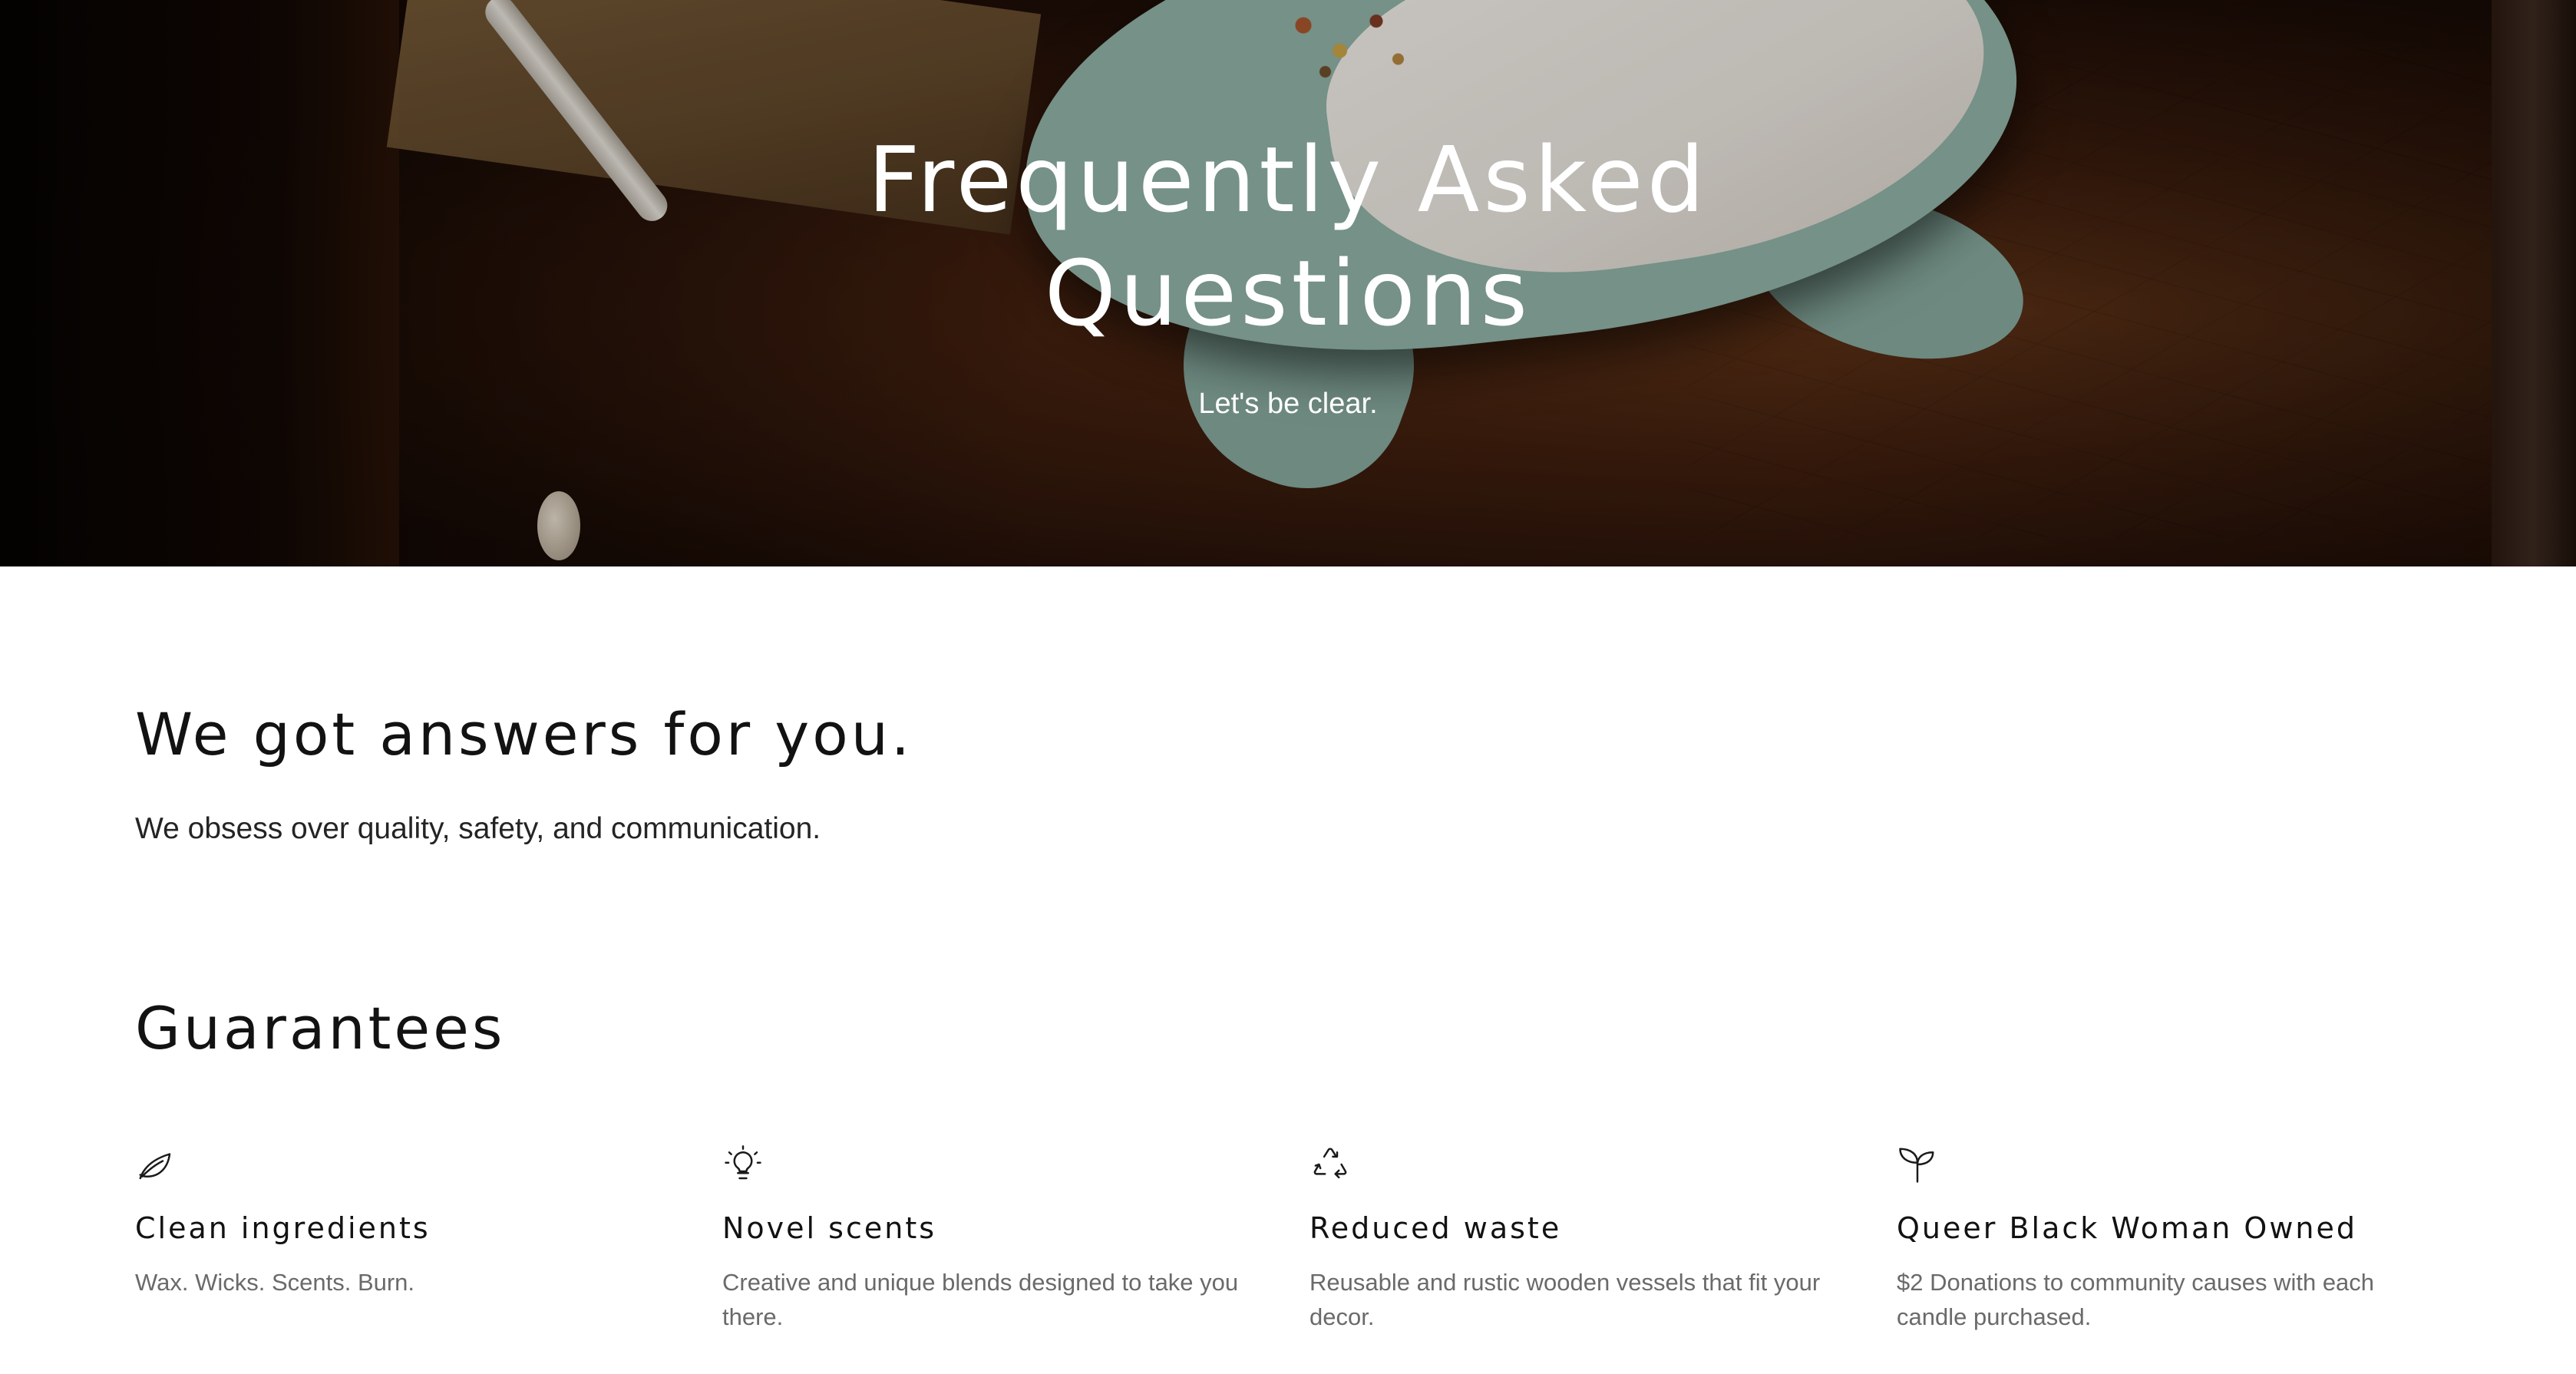  Describe the element at coordinates (156, 1164) in the screenshot. I see `leaf-icon` at that location.